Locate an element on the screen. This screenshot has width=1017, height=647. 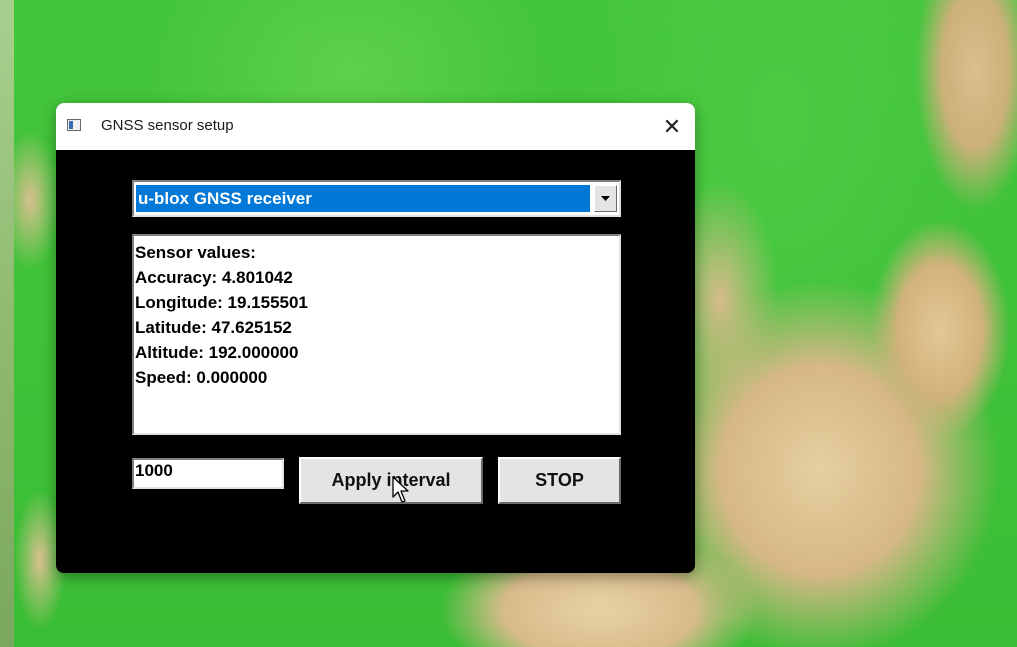
sensor-values-heading: Sensor values: is located at coordinates (195, 252).